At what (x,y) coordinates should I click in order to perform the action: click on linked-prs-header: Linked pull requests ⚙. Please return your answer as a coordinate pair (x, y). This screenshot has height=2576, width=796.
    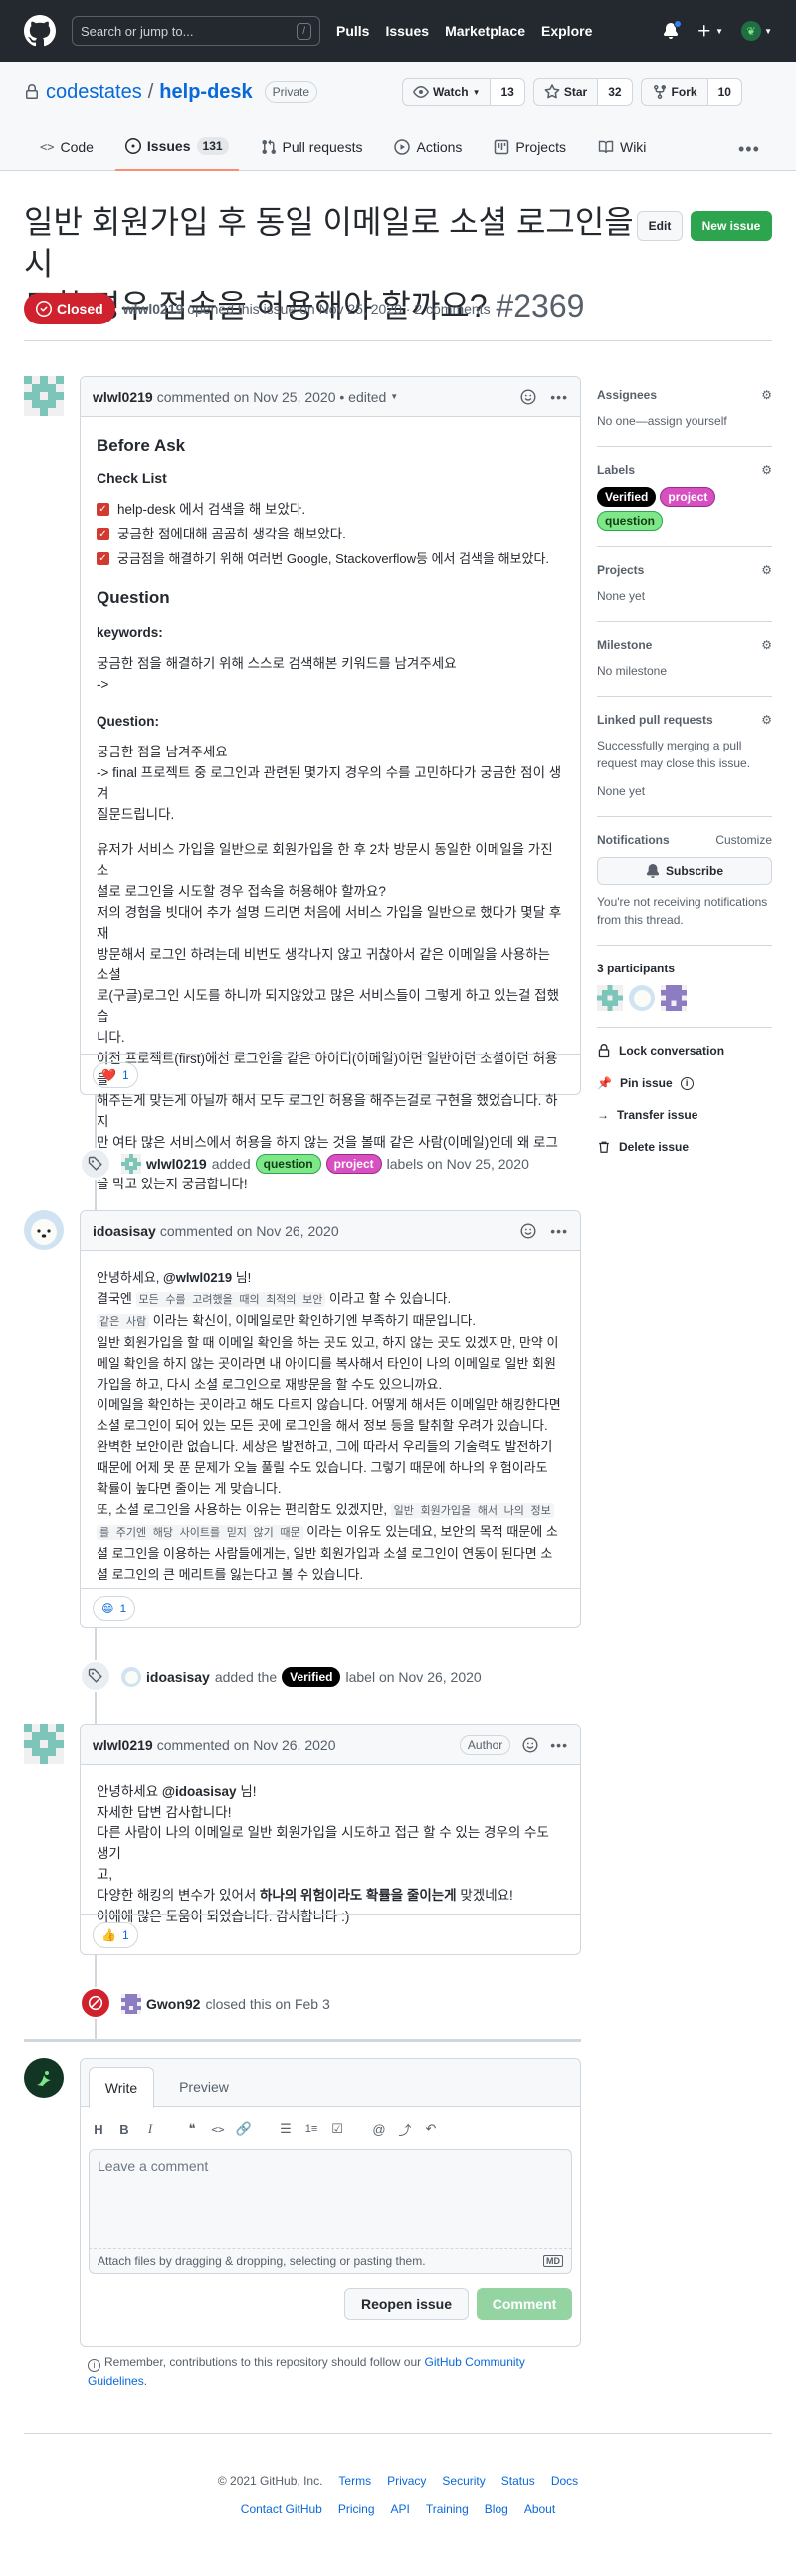
    Looking at the image, I should click on (684, 720).